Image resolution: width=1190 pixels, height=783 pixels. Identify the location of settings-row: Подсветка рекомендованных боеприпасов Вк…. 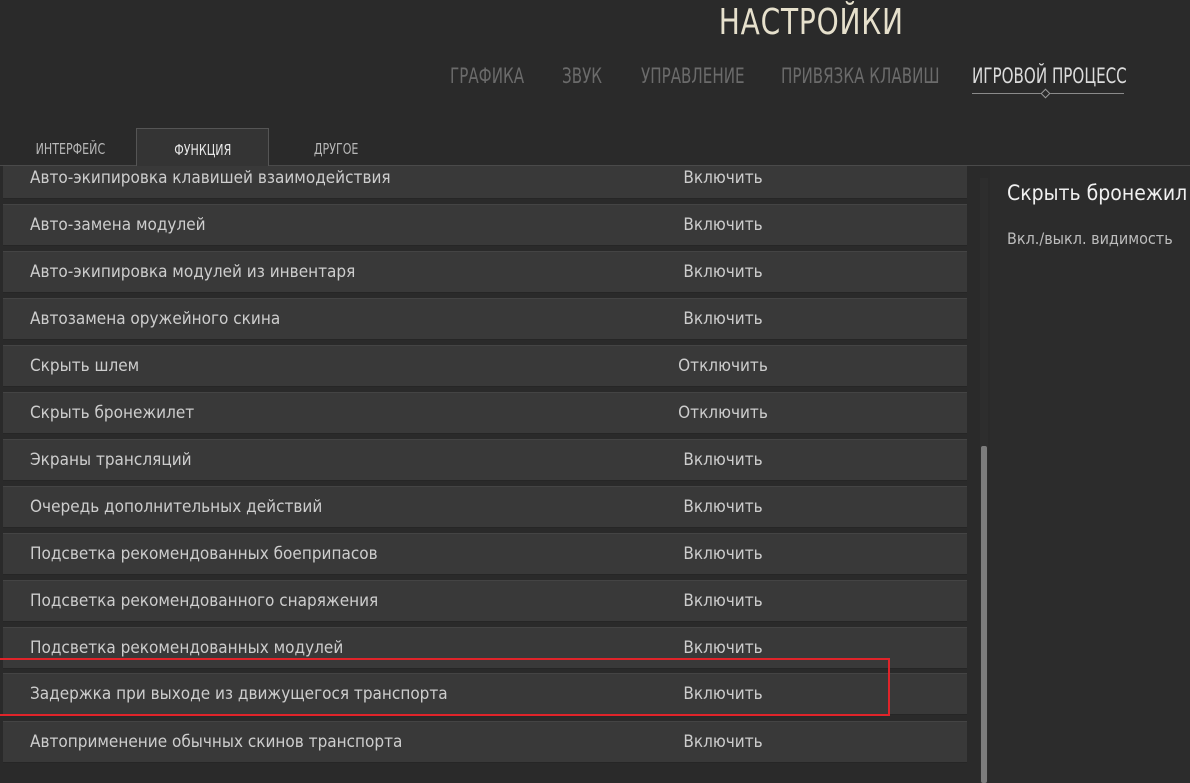
(485, 554).